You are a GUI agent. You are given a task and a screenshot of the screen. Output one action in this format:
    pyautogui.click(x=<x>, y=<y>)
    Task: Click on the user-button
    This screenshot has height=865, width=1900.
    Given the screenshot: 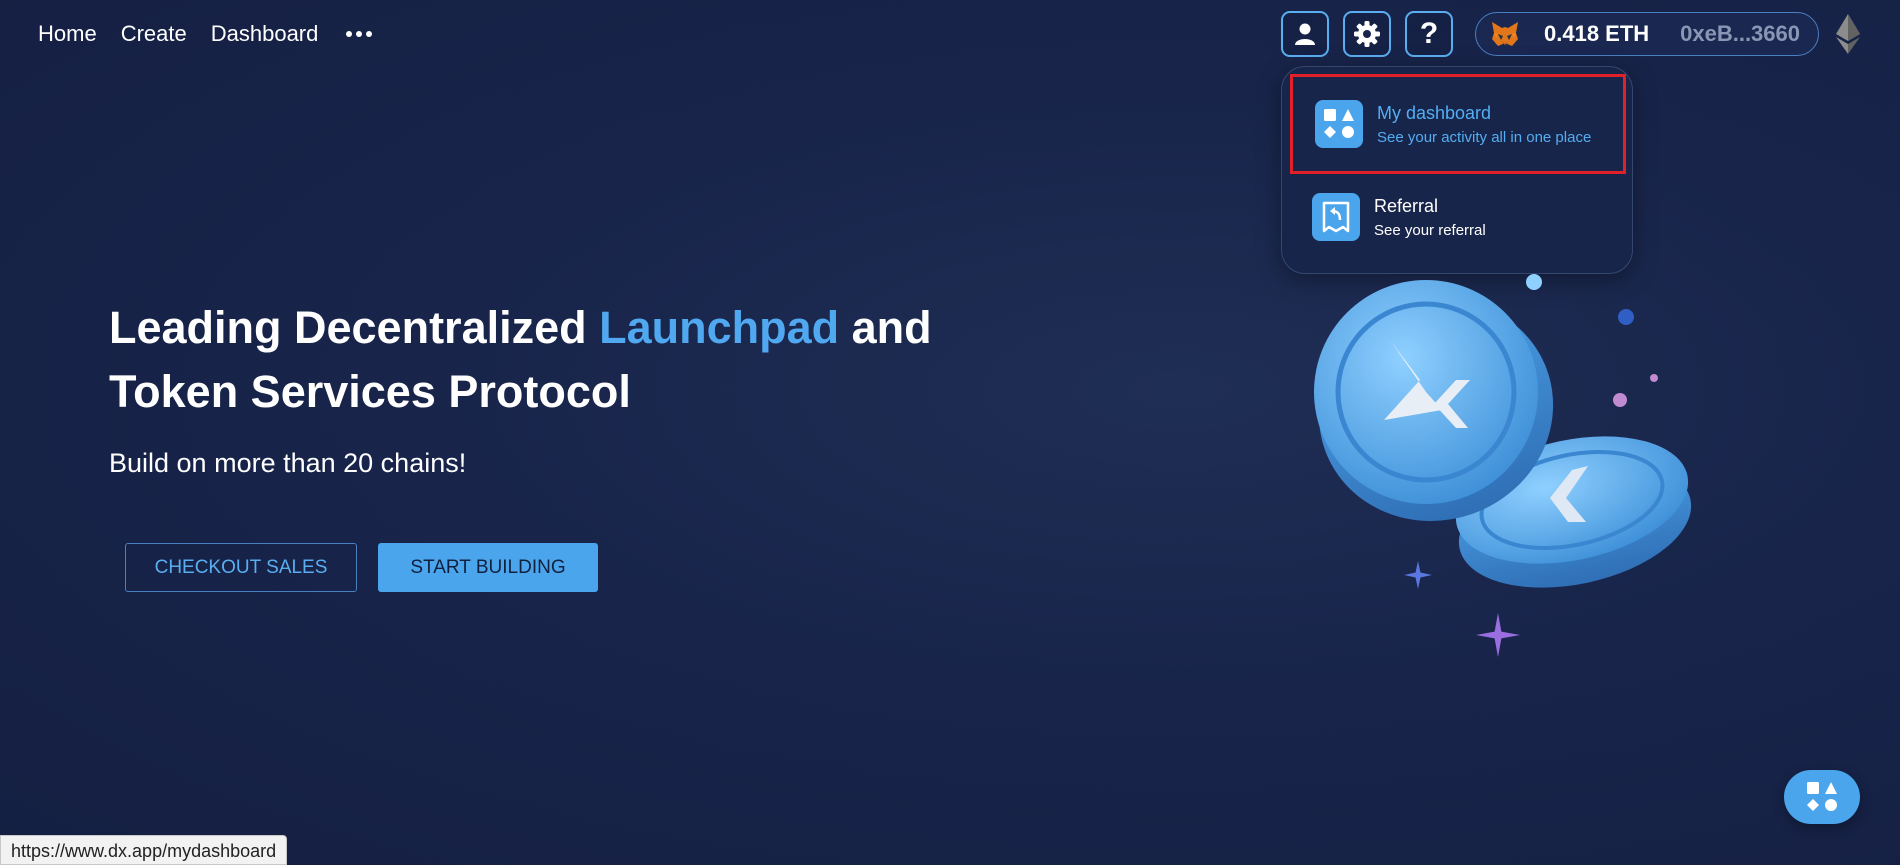 What is the action you would take?
    pyautogui.click(x=1305, y=34)
    